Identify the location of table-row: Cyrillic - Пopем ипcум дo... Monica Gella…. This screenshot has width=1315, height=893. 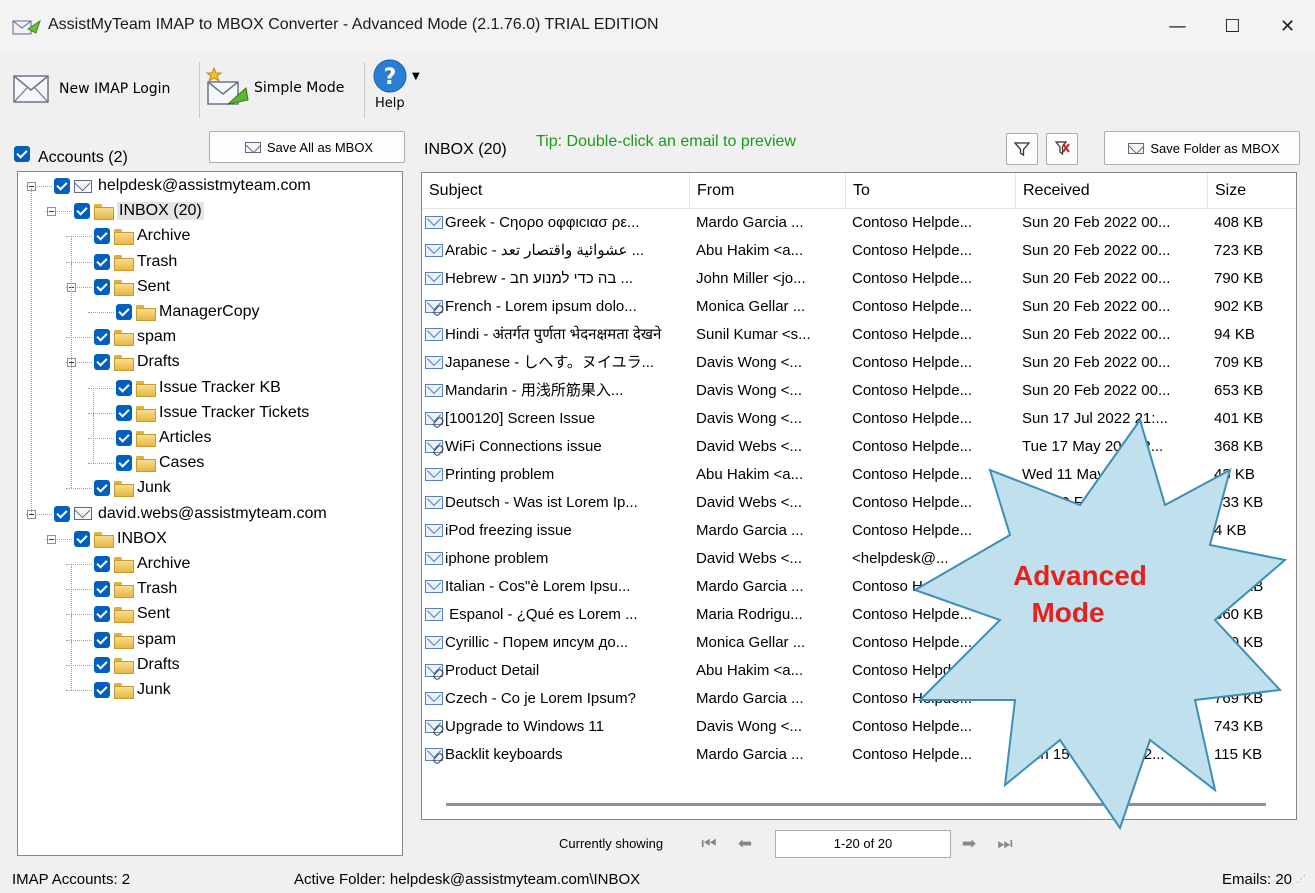
(859, 643).